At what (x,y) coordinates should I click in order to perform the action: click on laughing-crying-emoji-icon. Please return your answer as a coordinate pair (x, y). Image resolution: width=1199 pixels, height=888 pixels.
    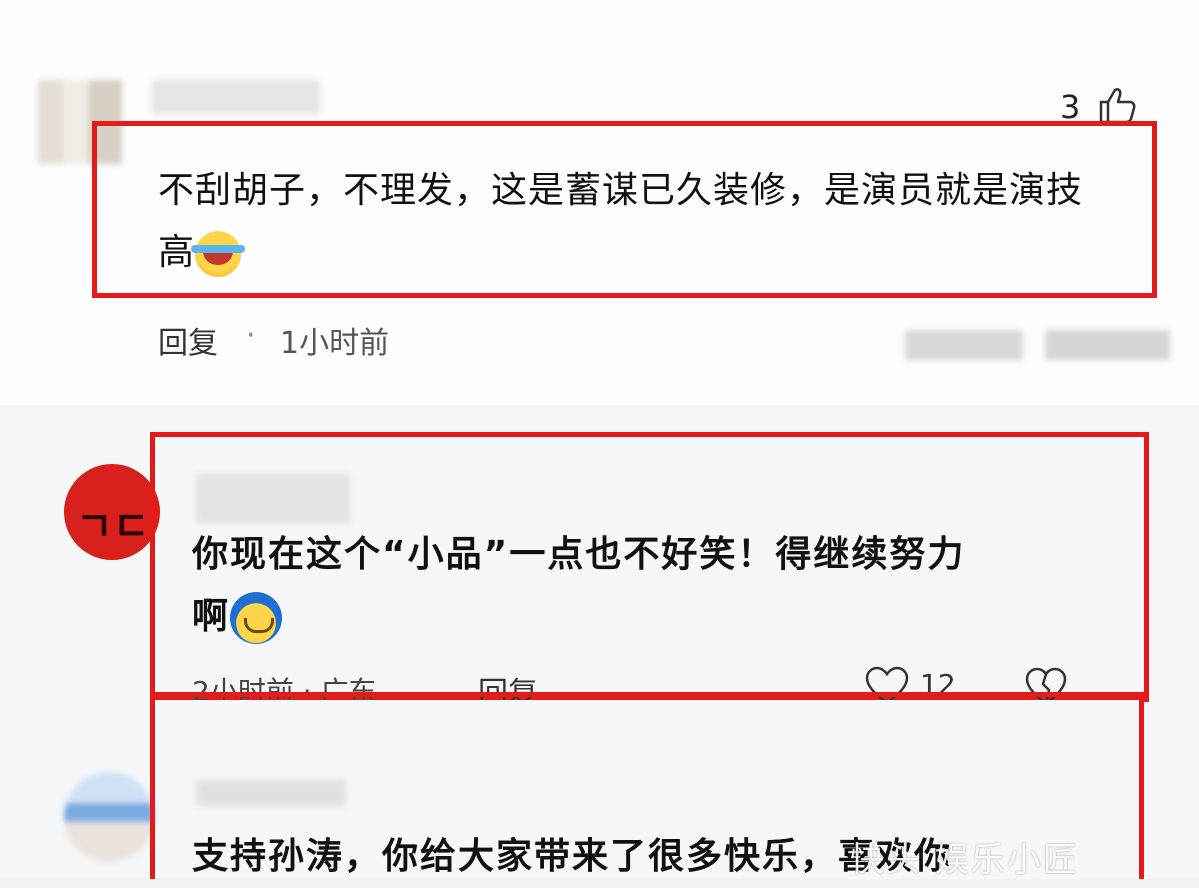
    Looking at the image, I should click on (218, 254).